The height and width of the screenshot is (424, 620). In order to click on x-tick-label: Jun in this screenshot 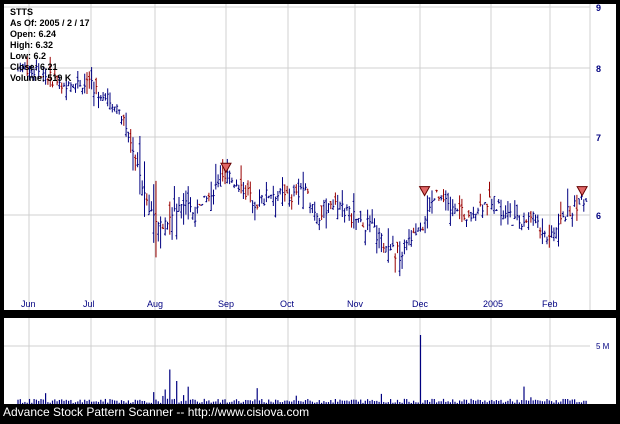, I will do `click(28, 304)`.